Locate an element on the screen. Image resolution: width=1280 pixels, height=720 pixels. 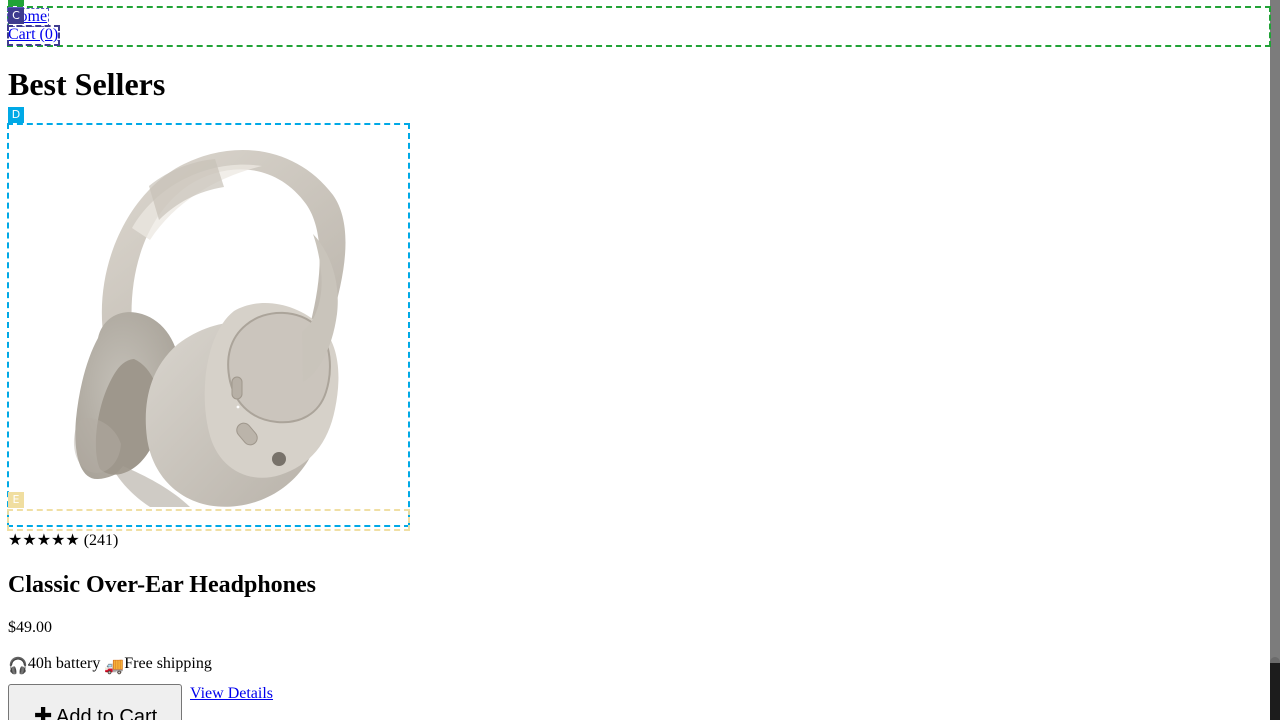
headphones-icon: 🎧 is located at coordinates (18, 666).